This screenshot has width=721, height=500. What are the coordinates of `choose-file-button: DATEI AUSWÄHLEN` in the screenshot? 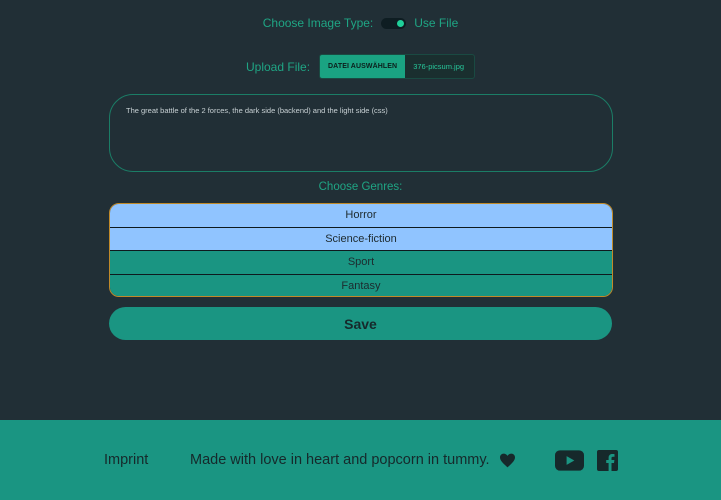 It's located at (363, 66).